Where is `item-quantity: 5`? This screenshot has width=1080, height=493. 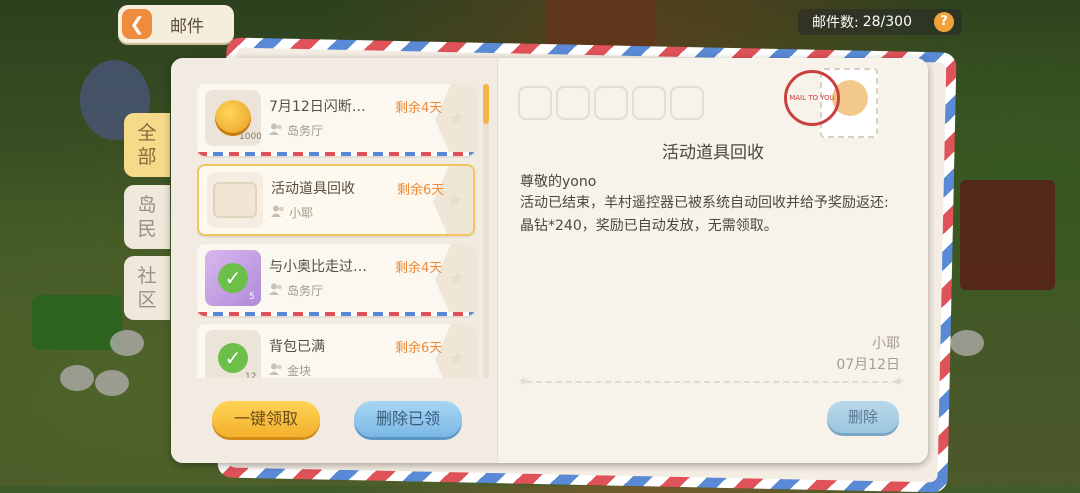 item-quantity: 5 is located at coordinates (252, 297).